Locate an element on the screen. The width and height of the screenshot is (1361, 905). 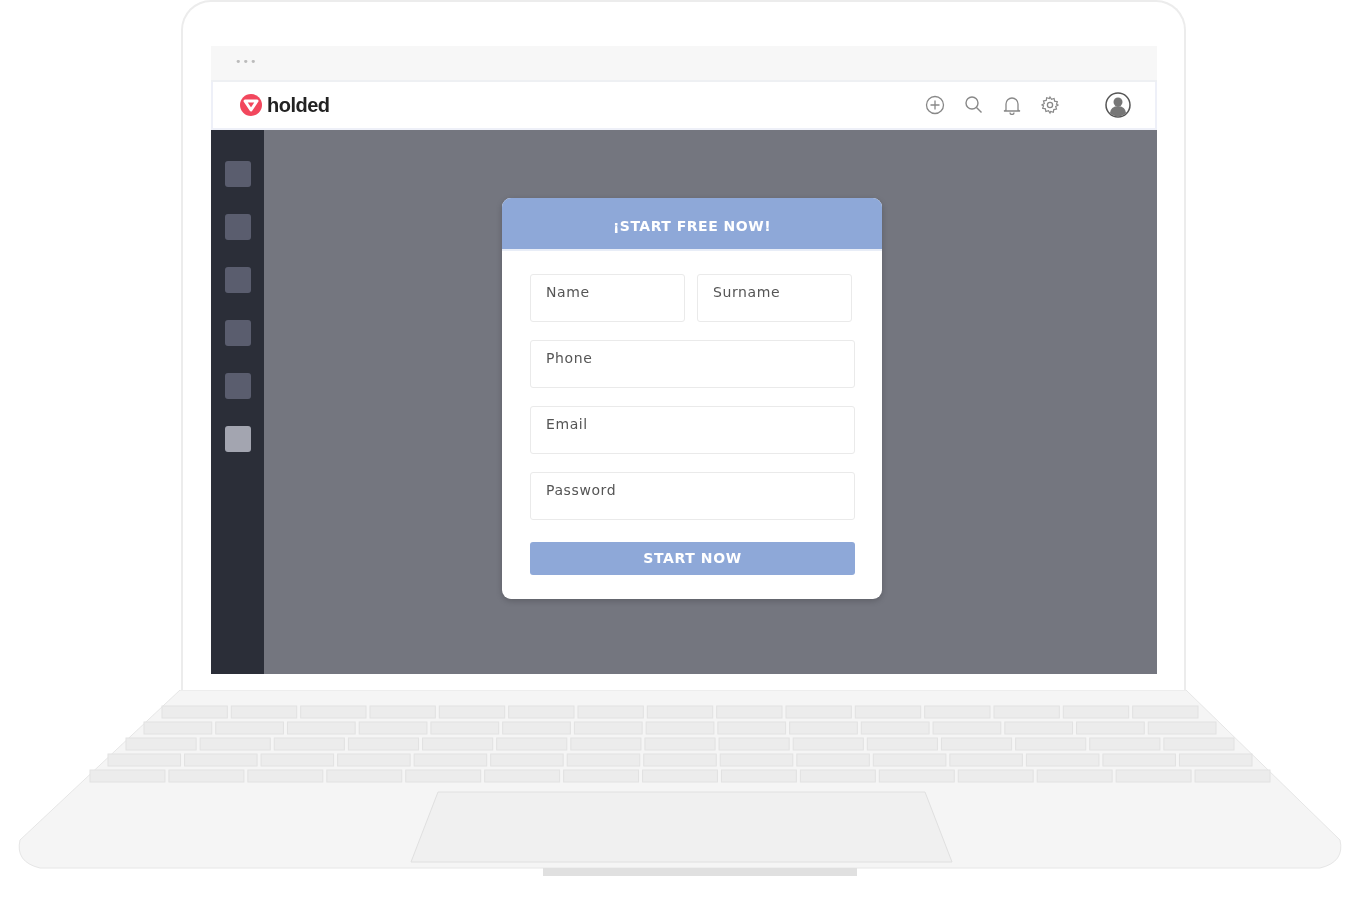
input-field: Password is located at coordinates (692, 496).